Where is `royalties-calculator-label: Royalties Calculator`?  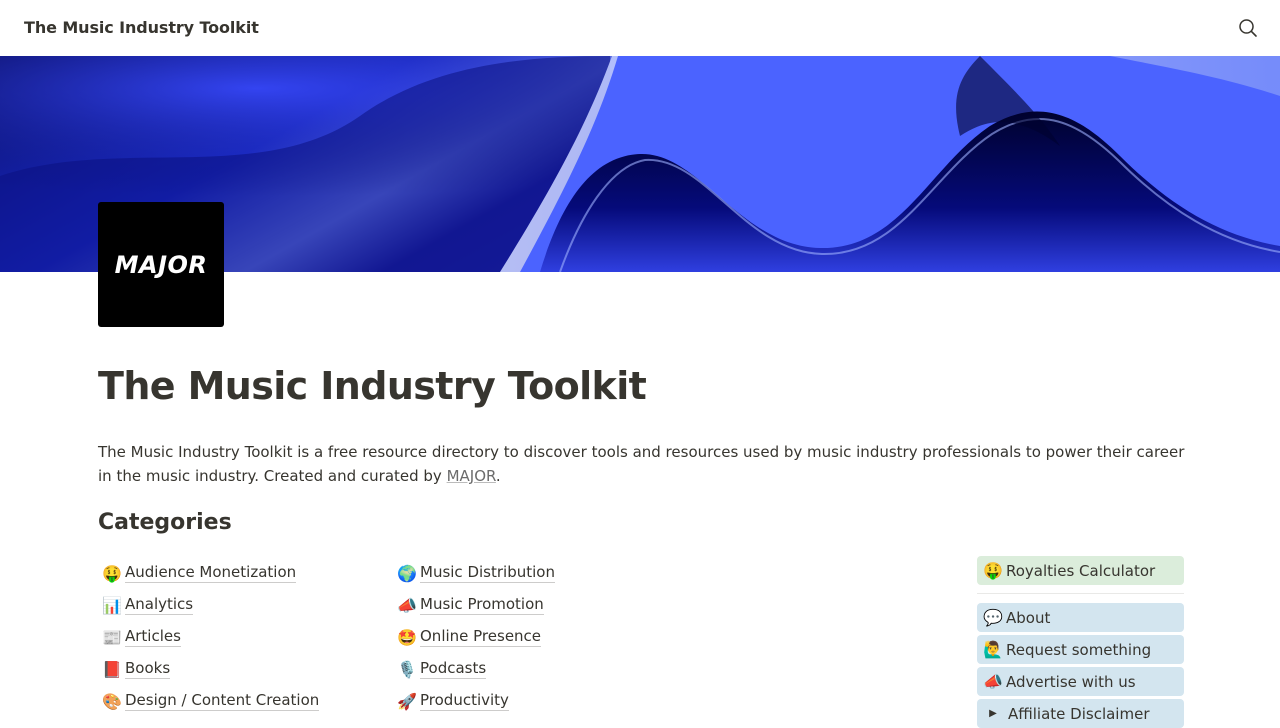
royalties-calculator-label: Royalties Calculator is located at coordinates (1081, 570).